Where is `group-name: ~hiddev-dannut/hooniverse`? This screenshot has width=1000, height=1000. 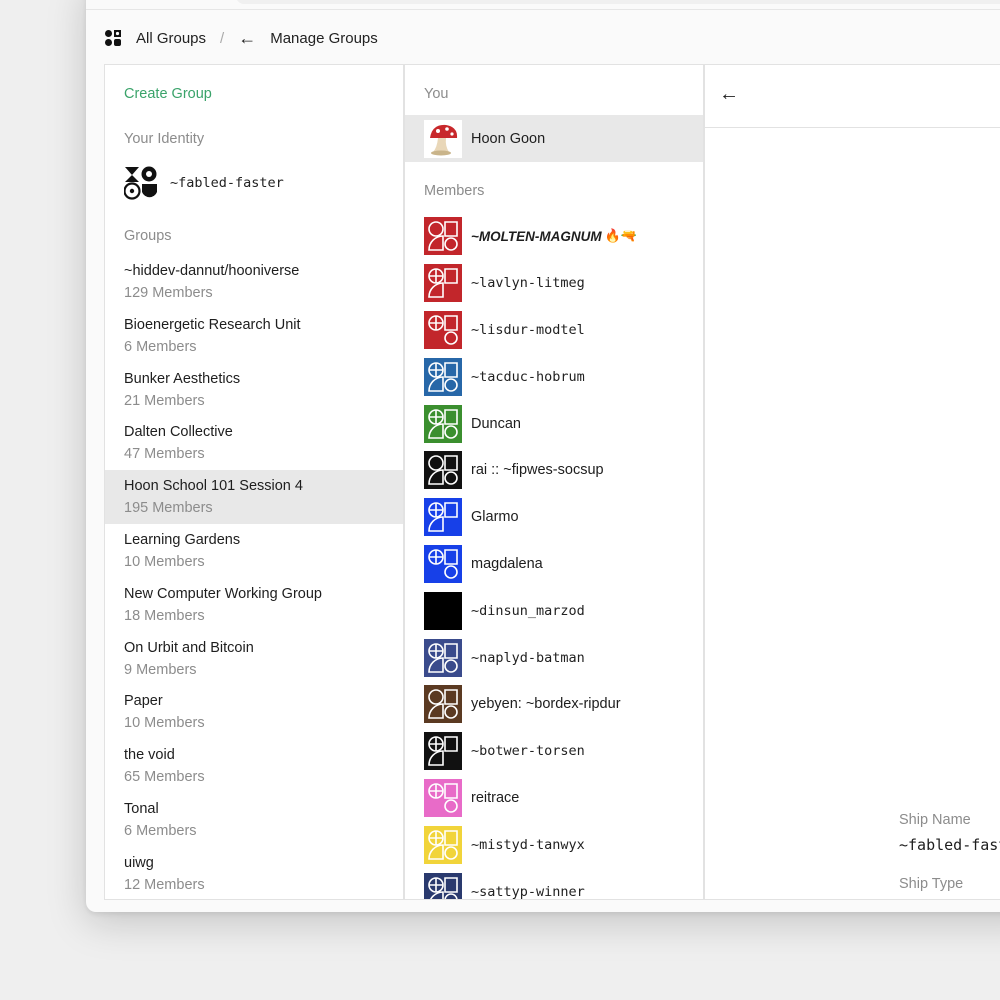
group-name: ~hiddev-dannut/hooniverse is located at coordinates (212, 271).